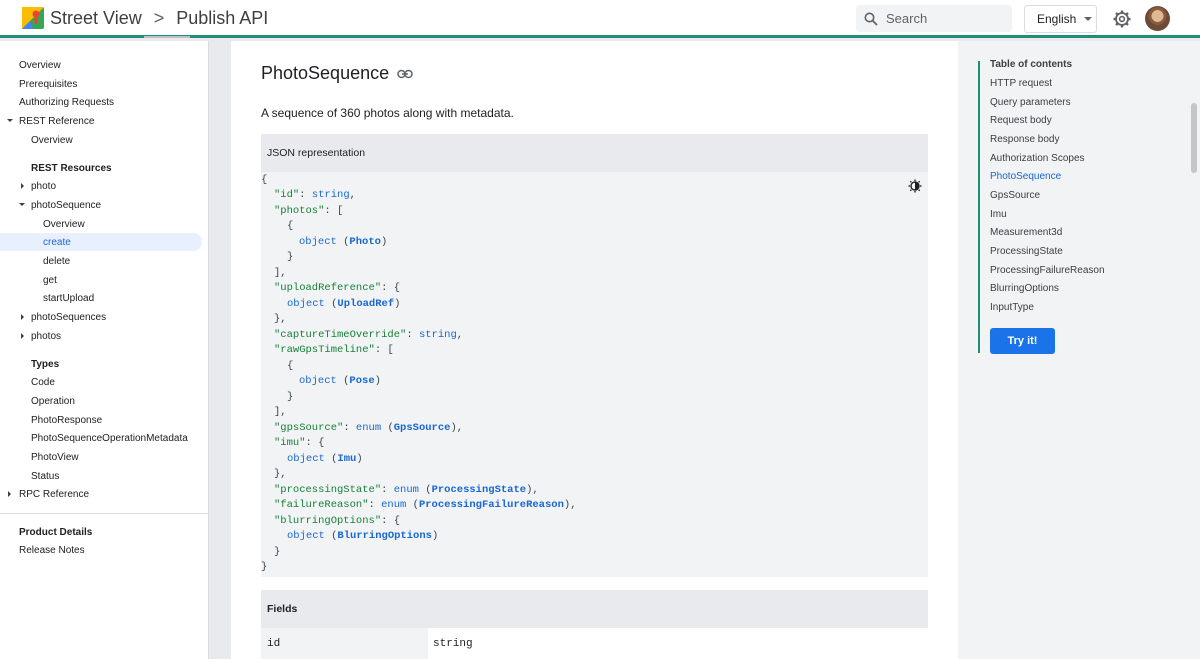 The height and width of the screenshot is (659, 1200). I want to click on nav-label: photo, so click(44, 186).